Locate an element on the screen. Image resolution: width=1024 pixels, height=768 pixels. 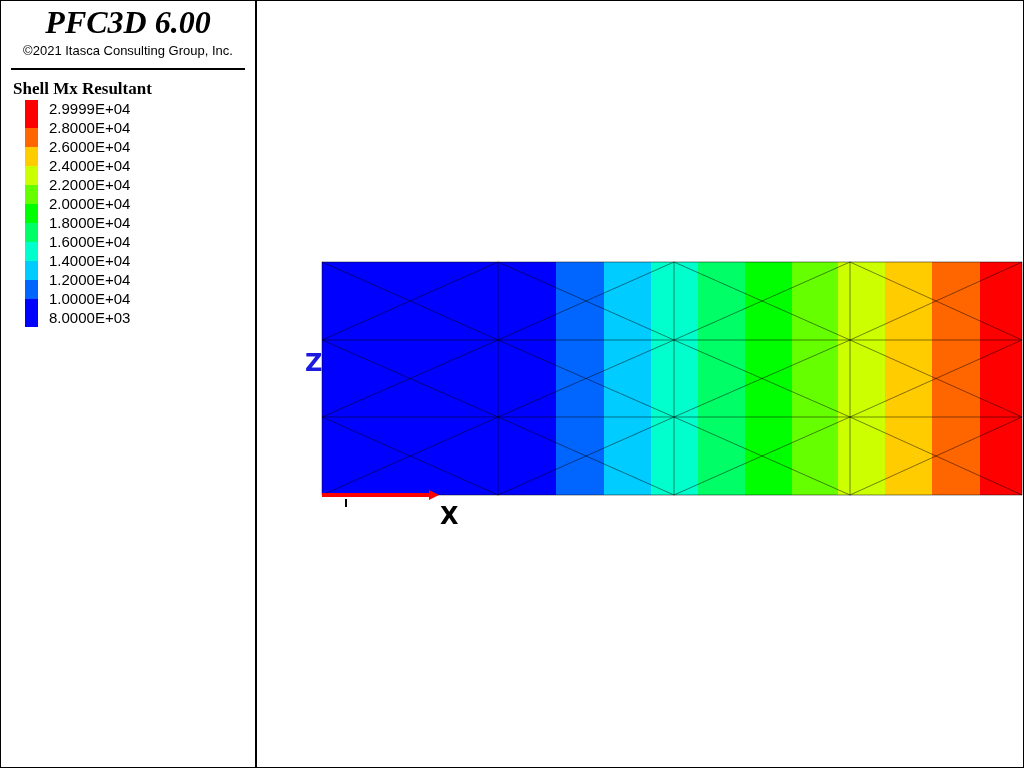
legend-value: 1.8000E+04 is located at coordinates (90, 222).